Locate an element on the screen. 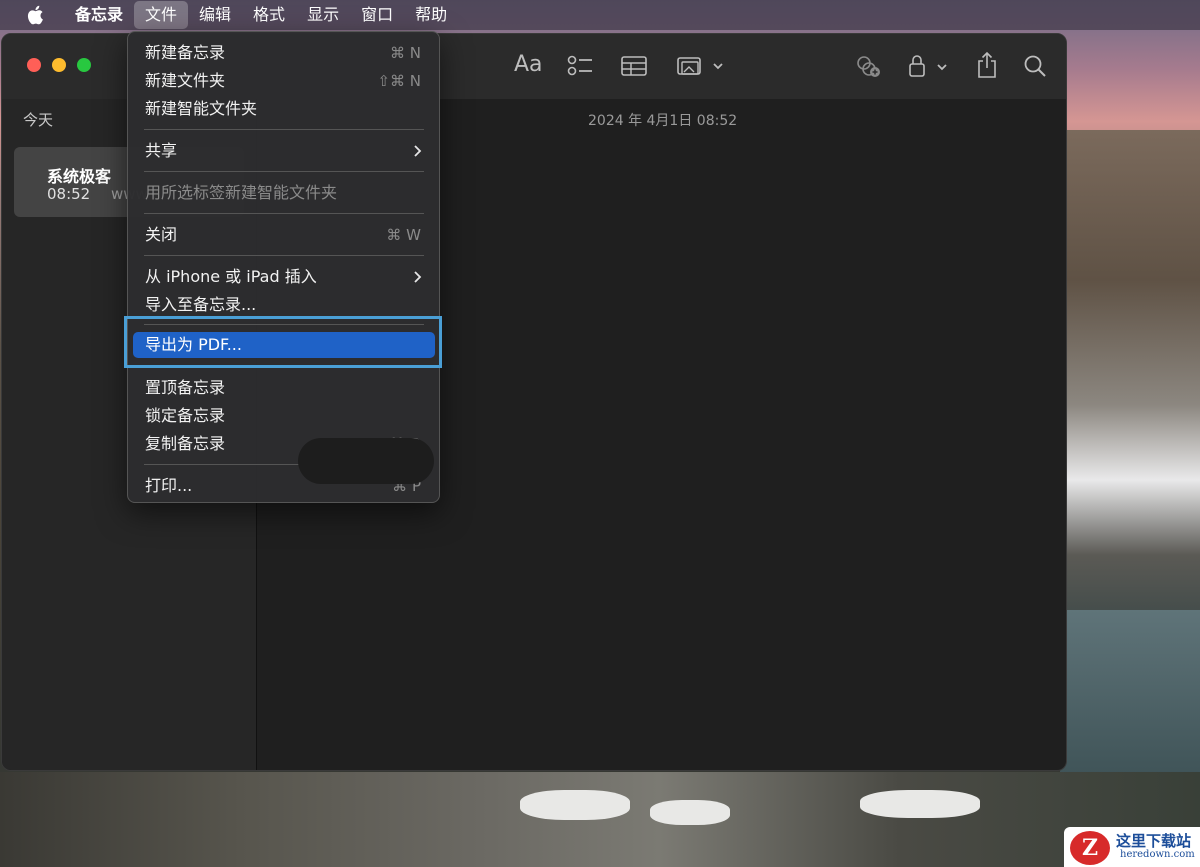 This screenshot has width=1200, height=867. menu-app-name: 备忘录 is located at coordinates (99, 15).